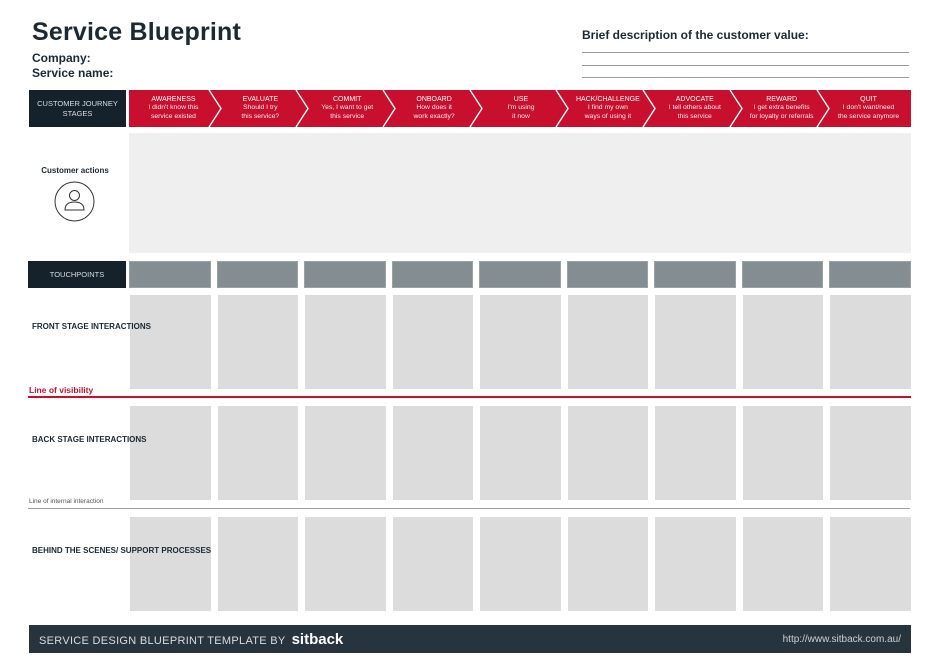 This screenshot has width=940, height=667. I want to click on stage-description: I'm using, so click(521, 108).